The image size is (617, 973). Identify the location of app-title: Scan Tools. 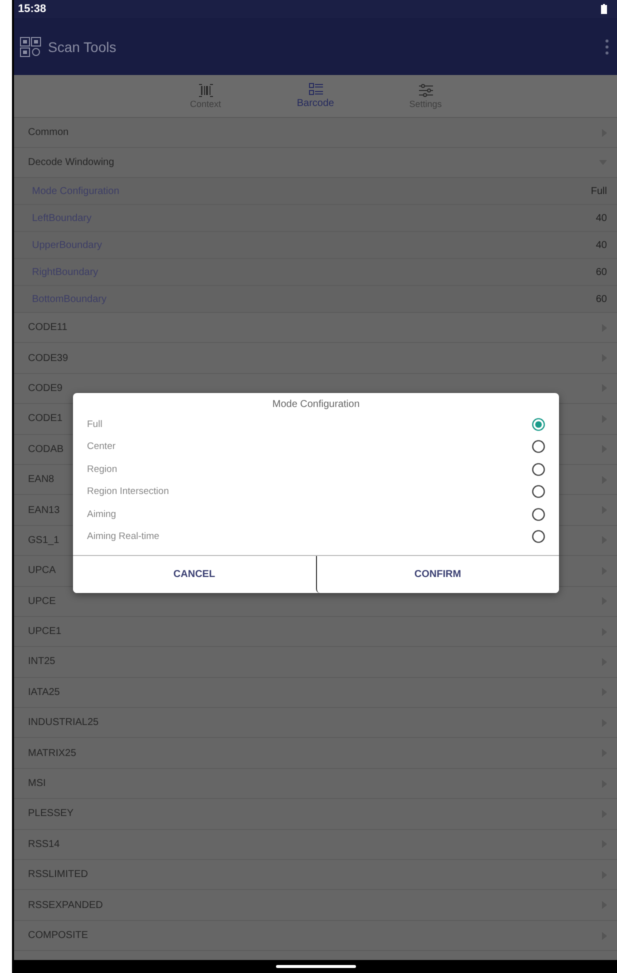
(83, 46).